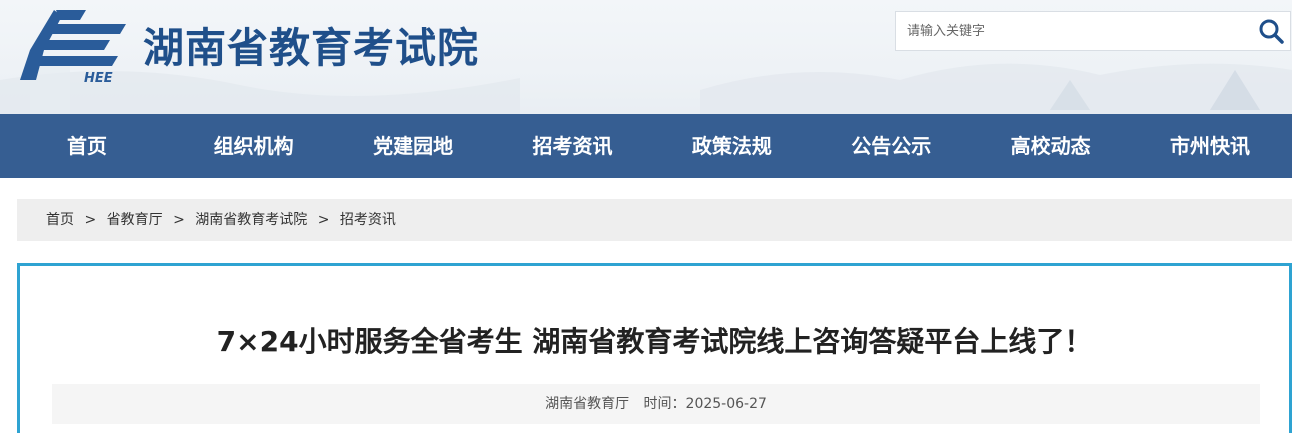  I want to click on search-box, so click(1093, 31).